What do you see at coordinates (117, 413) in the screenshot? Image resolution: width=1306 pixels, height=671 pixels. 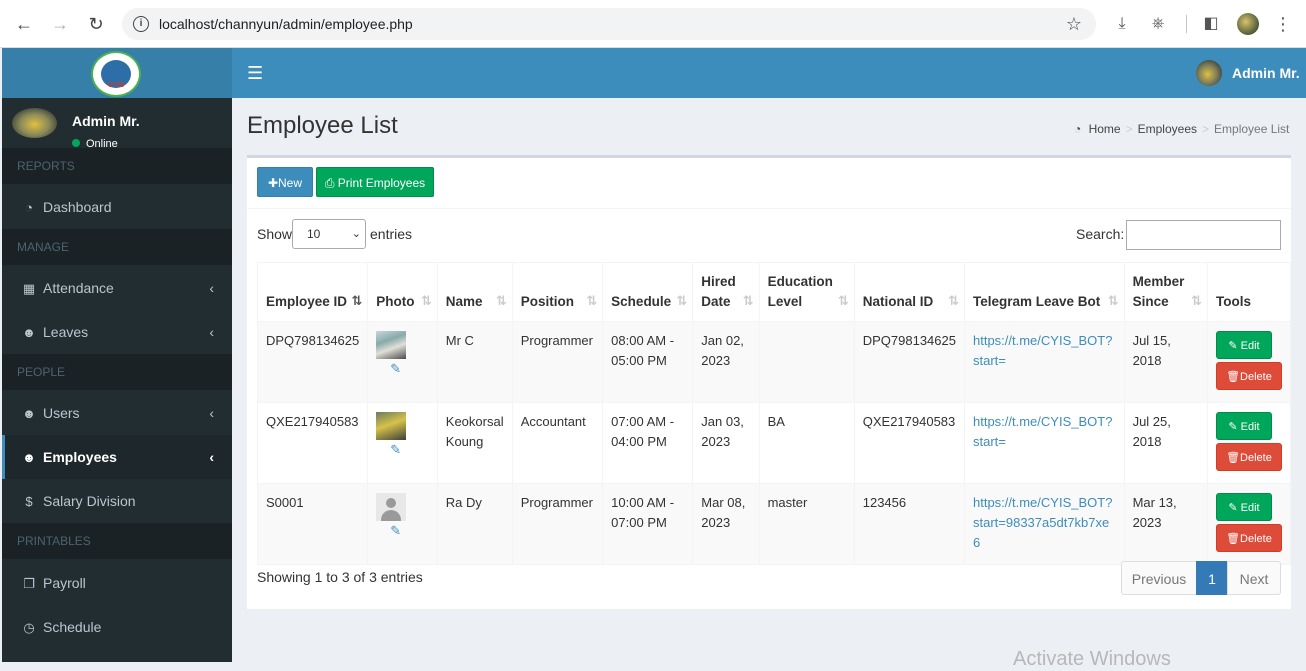 I see `sidebar-item-users: ☻ Users ‹` at bounding box center [117, 413].